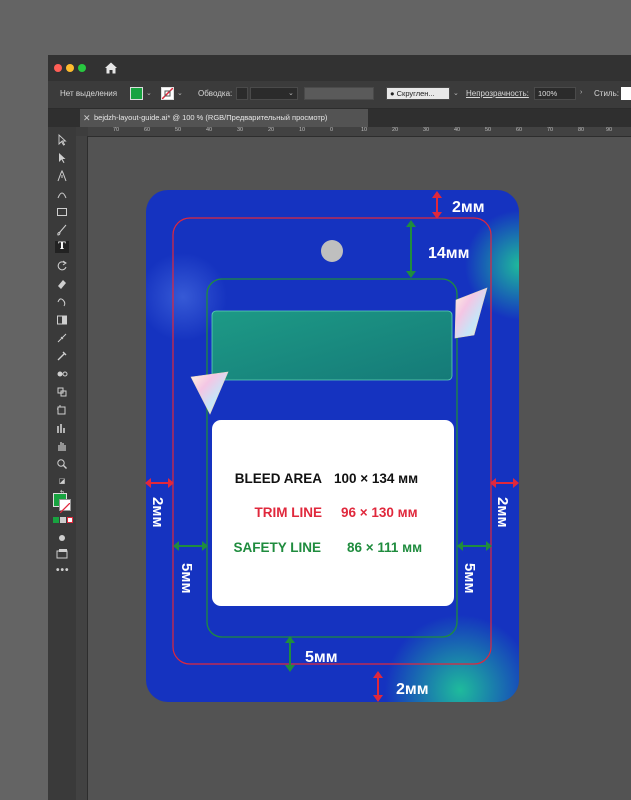 This screenshot has width=631, height=800. What do you see at coordinates (277, 547) in the screenshot?
I see `legend-safety-name: SAFETY LINE` at bounding box center [277, 547].